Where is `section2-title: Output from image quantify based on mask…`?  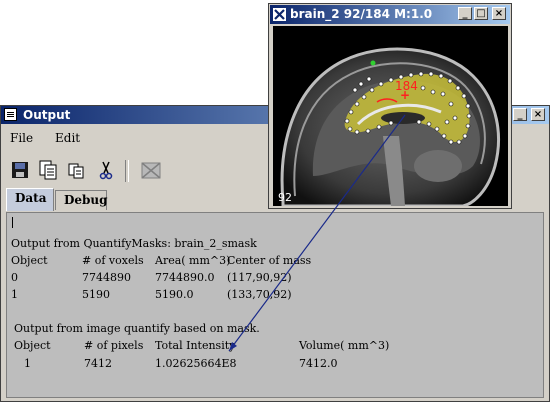 section2-title: Output from image quantify based on mask… is located at coordinates (137, 328).